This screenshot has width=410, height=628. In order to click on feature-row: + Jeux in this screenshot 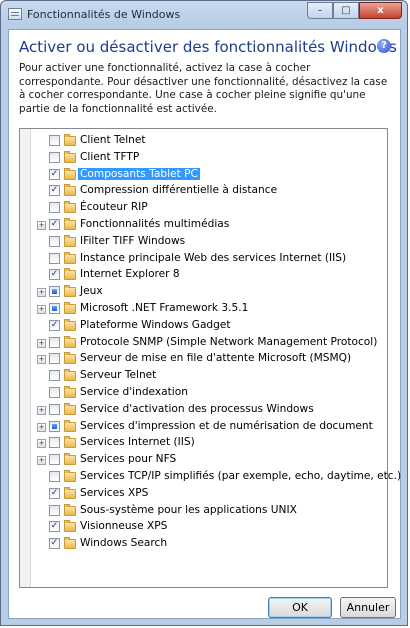, I will do `click(203, 292)`.